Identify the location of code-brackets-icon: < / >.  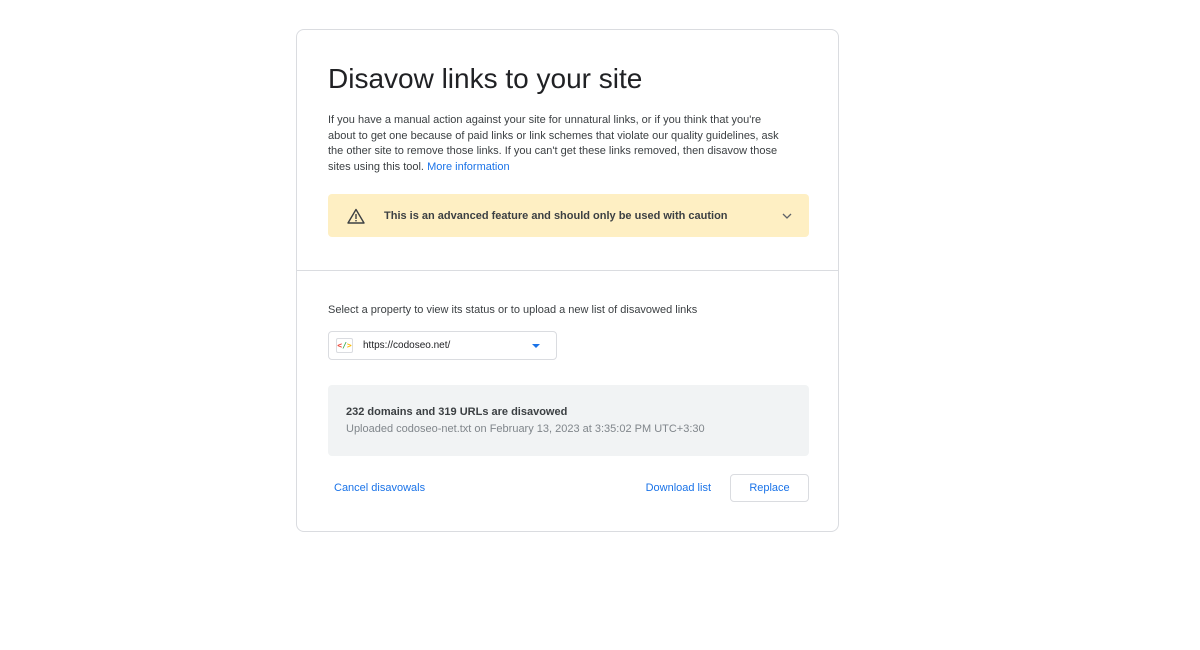
(344, 345).